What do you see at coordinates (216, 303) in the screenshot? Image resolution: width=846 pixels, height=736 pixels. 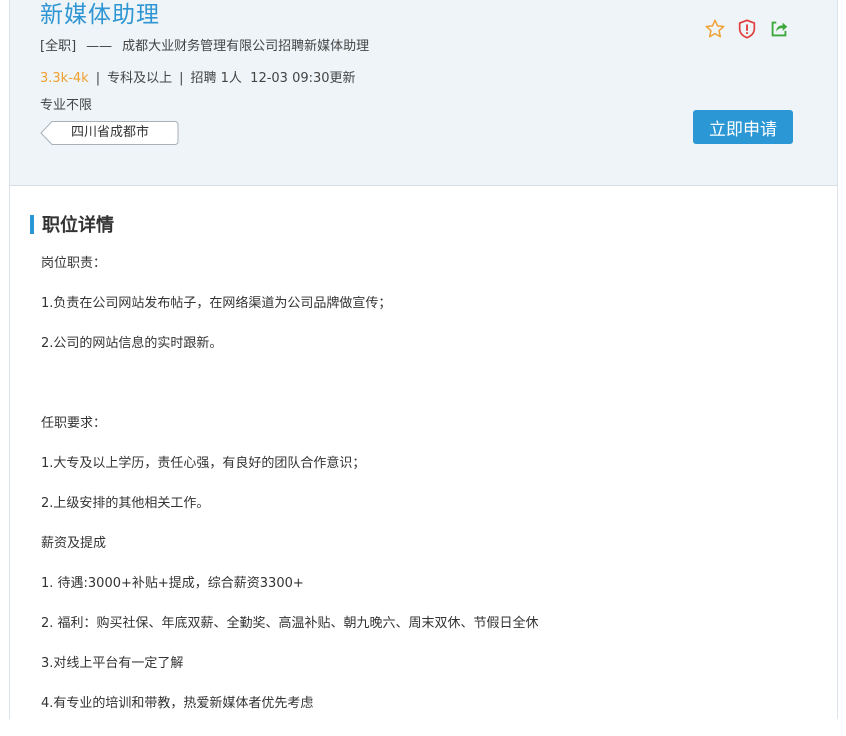 I see `desc-line: 1.负责在公司网站发布帖子，在网络渠道为公司品牌做宣传；` at bounding box center [216, 303].